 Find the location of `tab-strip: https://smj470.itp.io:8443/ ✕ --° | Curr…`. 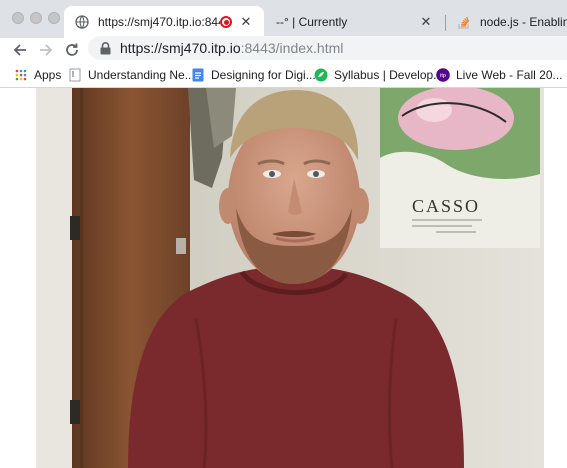

tab-strip: https://smj470.itp.io:8443/ ✕ --° | Curr… is located at coordinates (283, 19).